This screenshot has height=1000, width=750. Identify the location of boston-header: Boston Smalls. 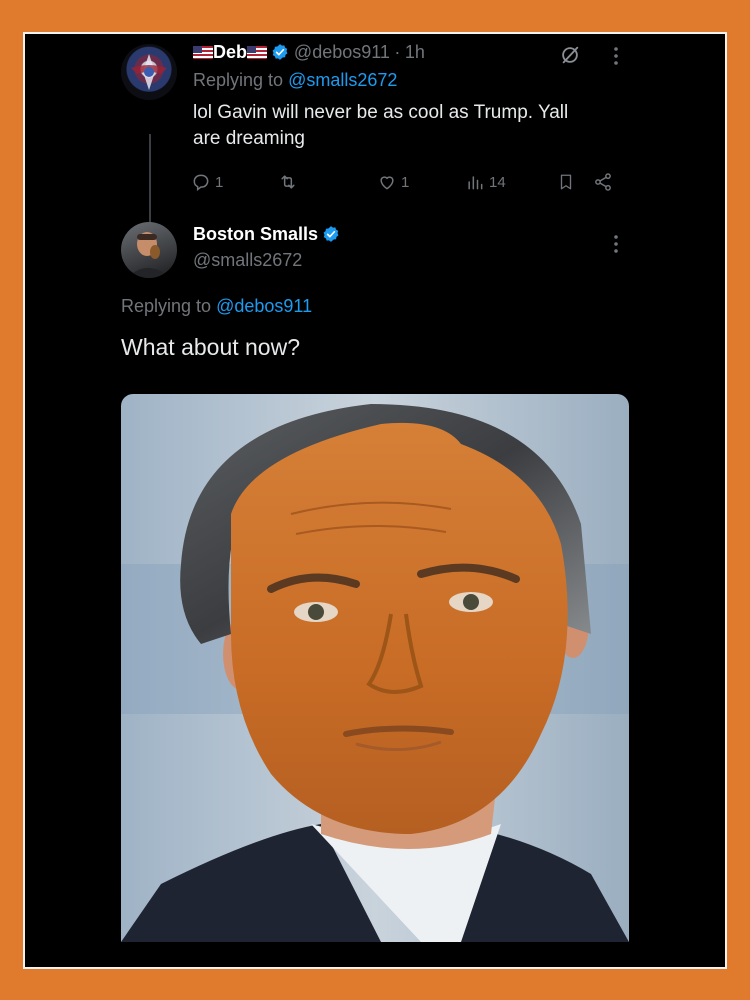
(266, 236).